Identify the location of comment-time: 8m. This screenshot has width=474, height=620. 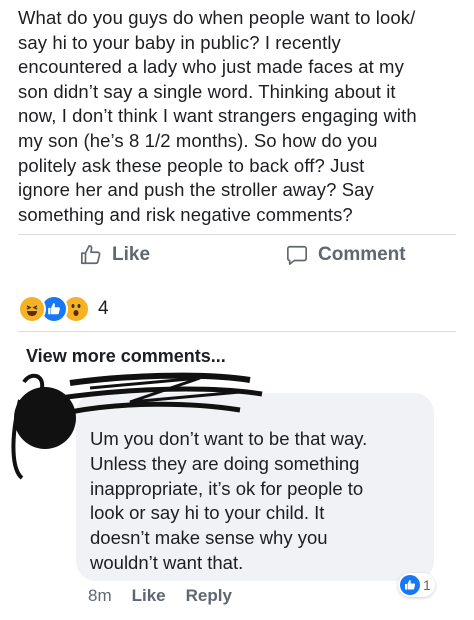
(100, 595).